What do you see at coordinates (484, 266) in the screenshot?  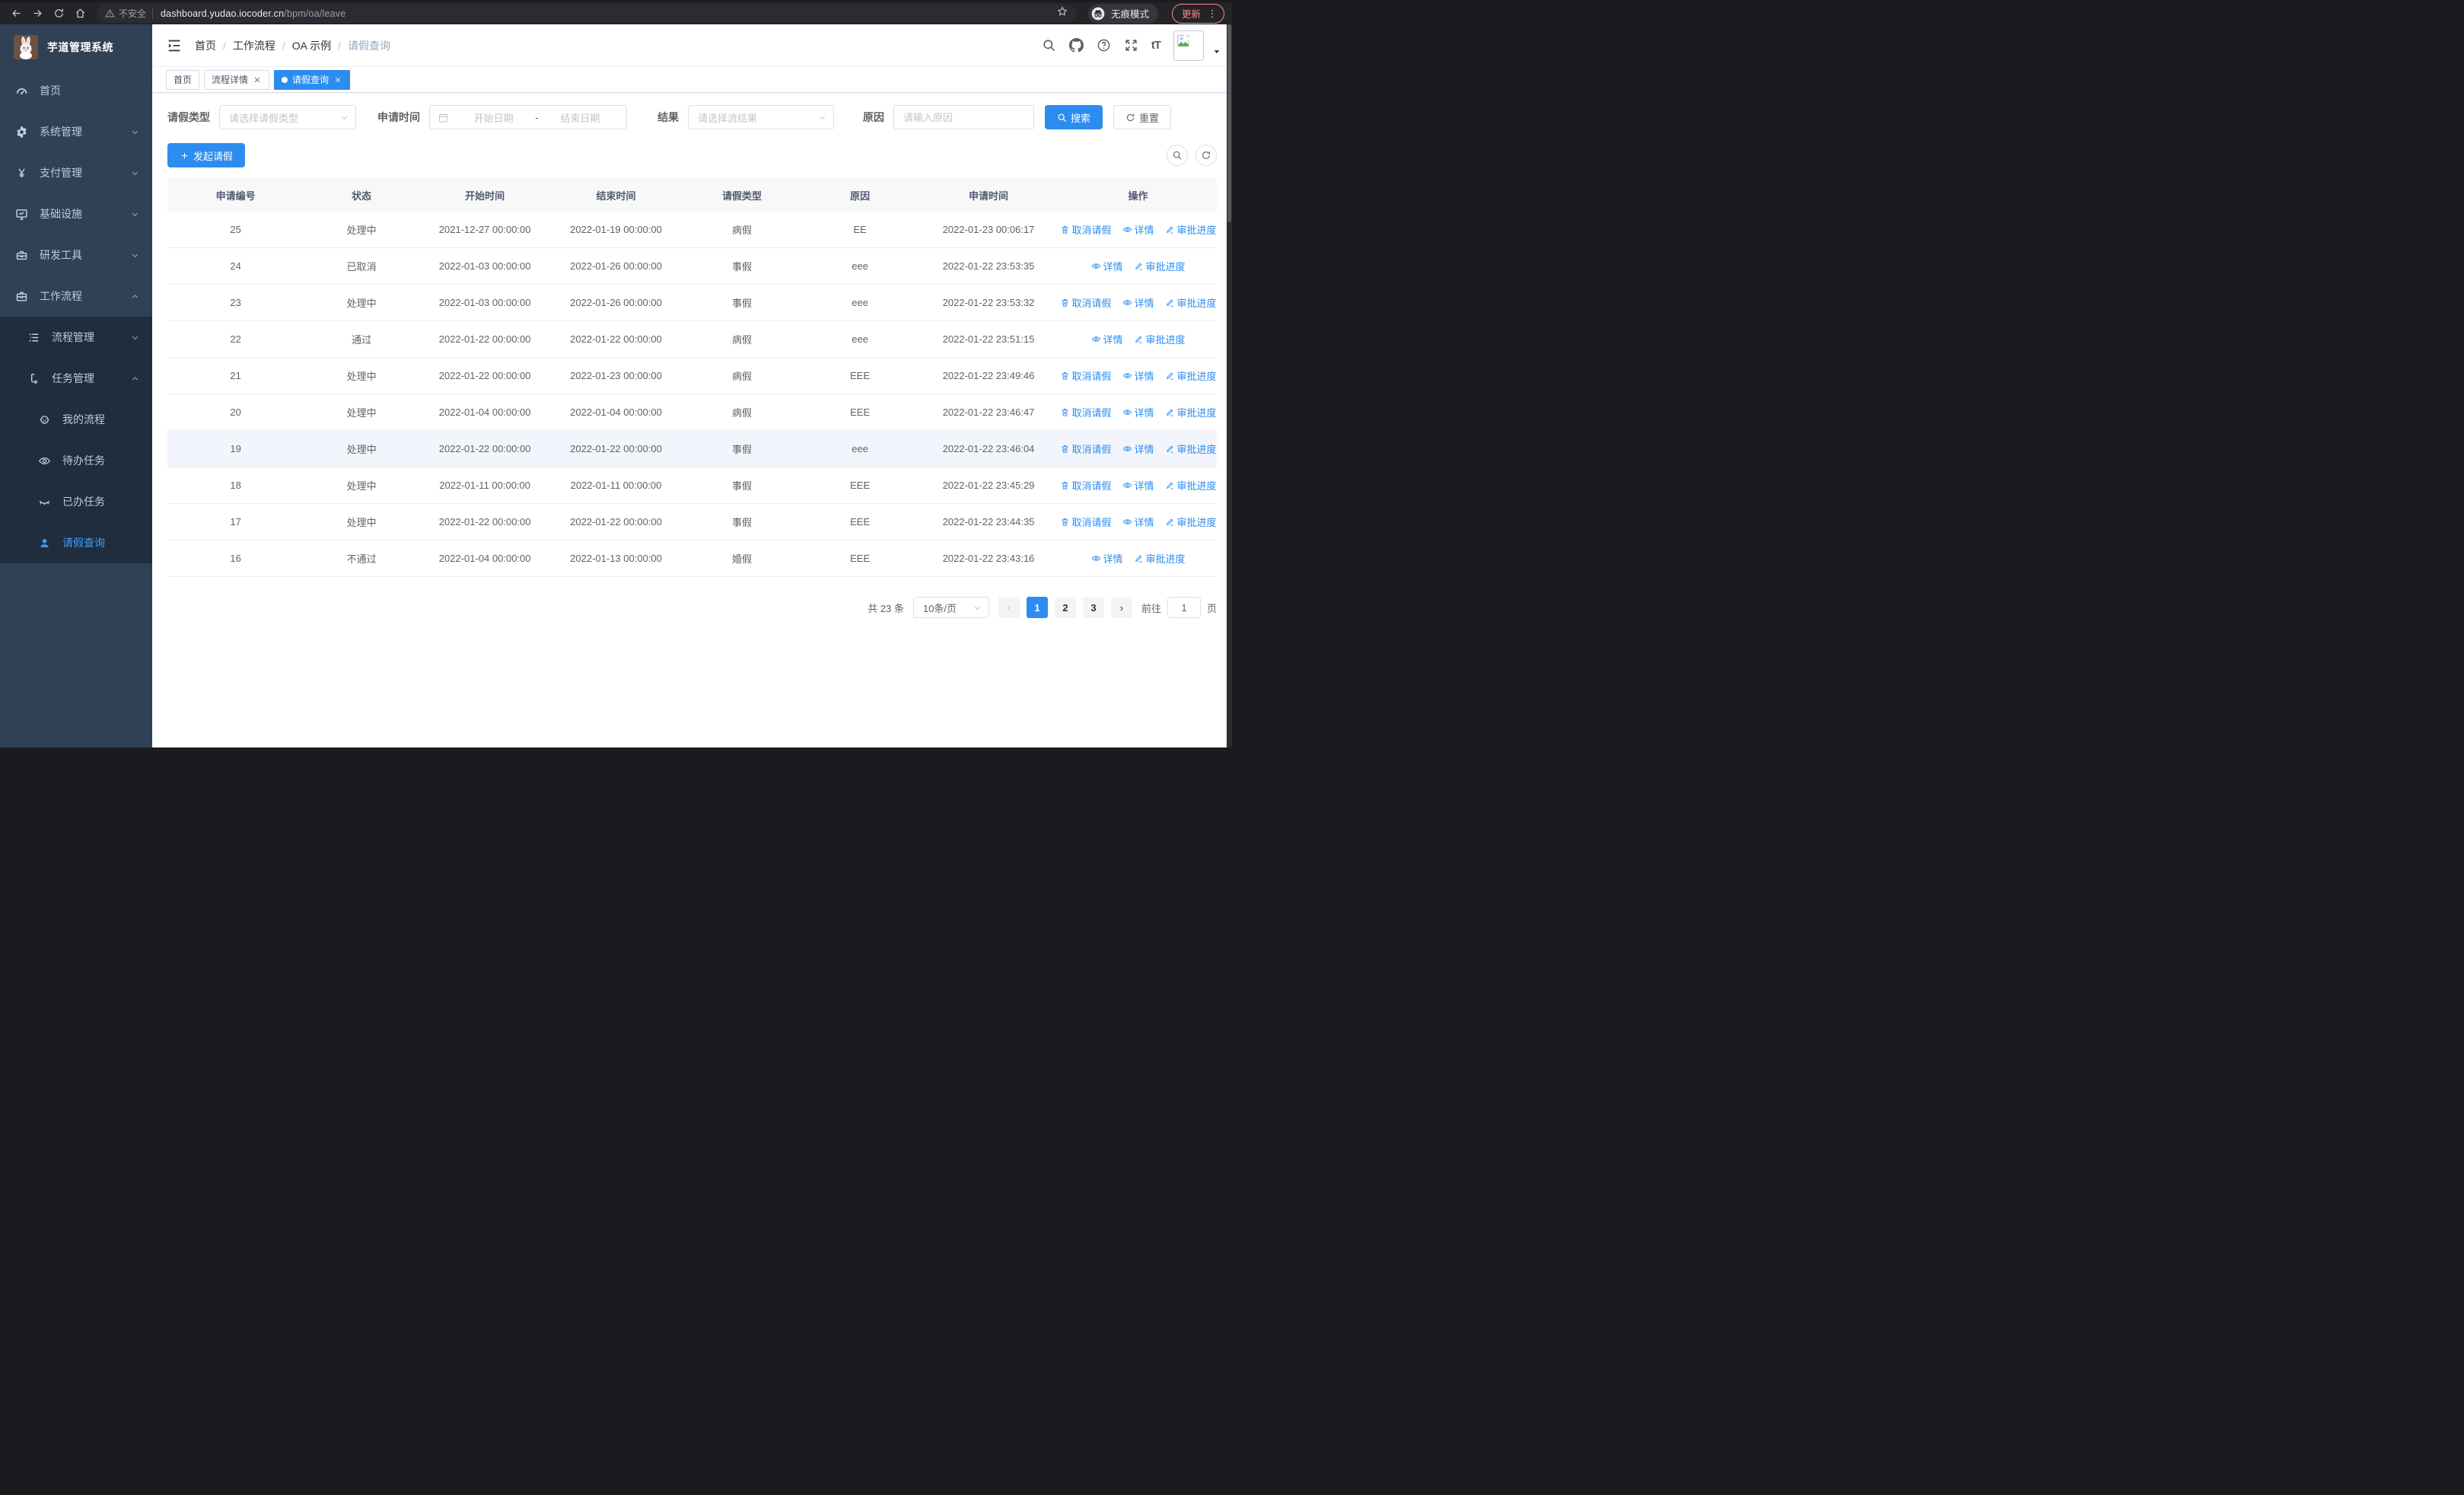 I see `cell-start: 2022-01-03 00:00:00` at bounding box center [484, 266].